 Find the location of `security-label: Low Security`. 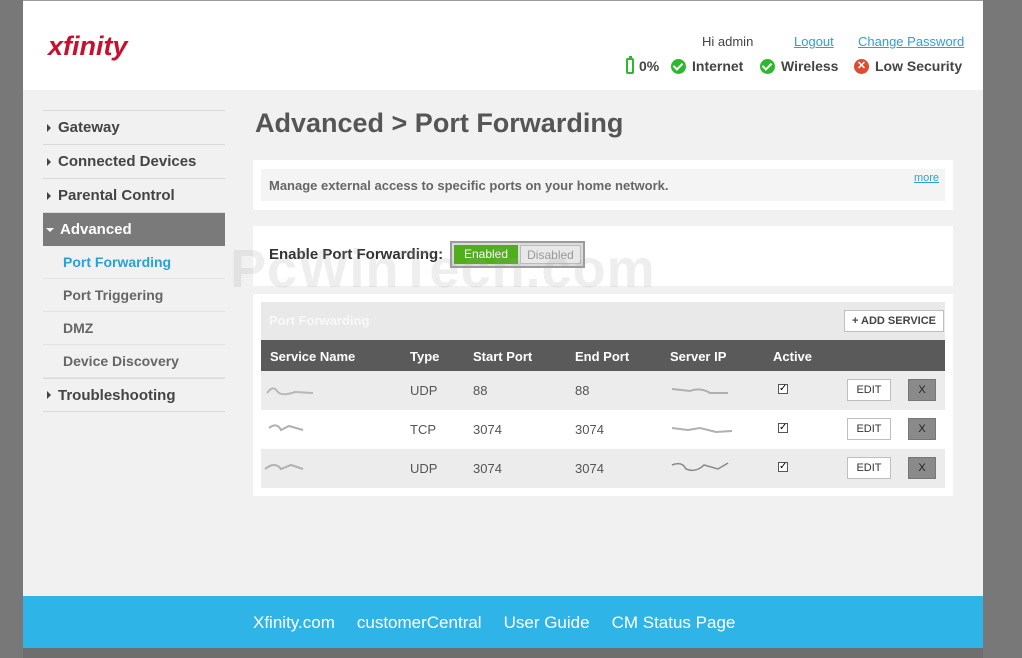

security-label: Low Security is located at coordinates (919, 66).